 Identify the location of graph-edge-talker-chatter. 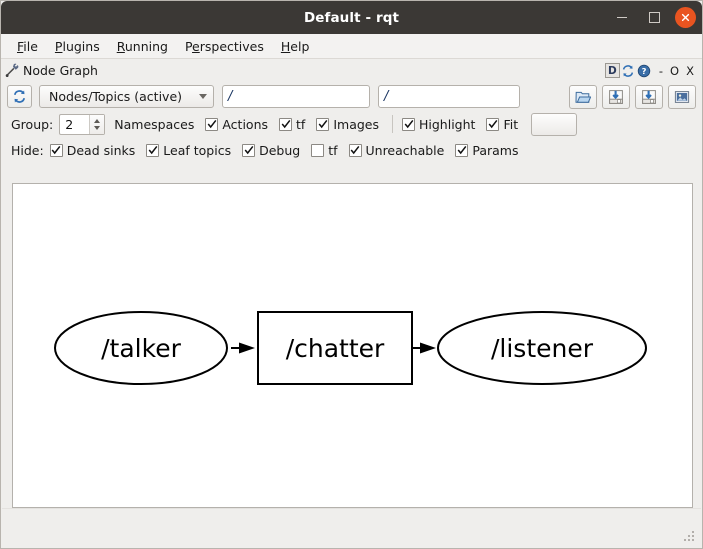
(243, 348).